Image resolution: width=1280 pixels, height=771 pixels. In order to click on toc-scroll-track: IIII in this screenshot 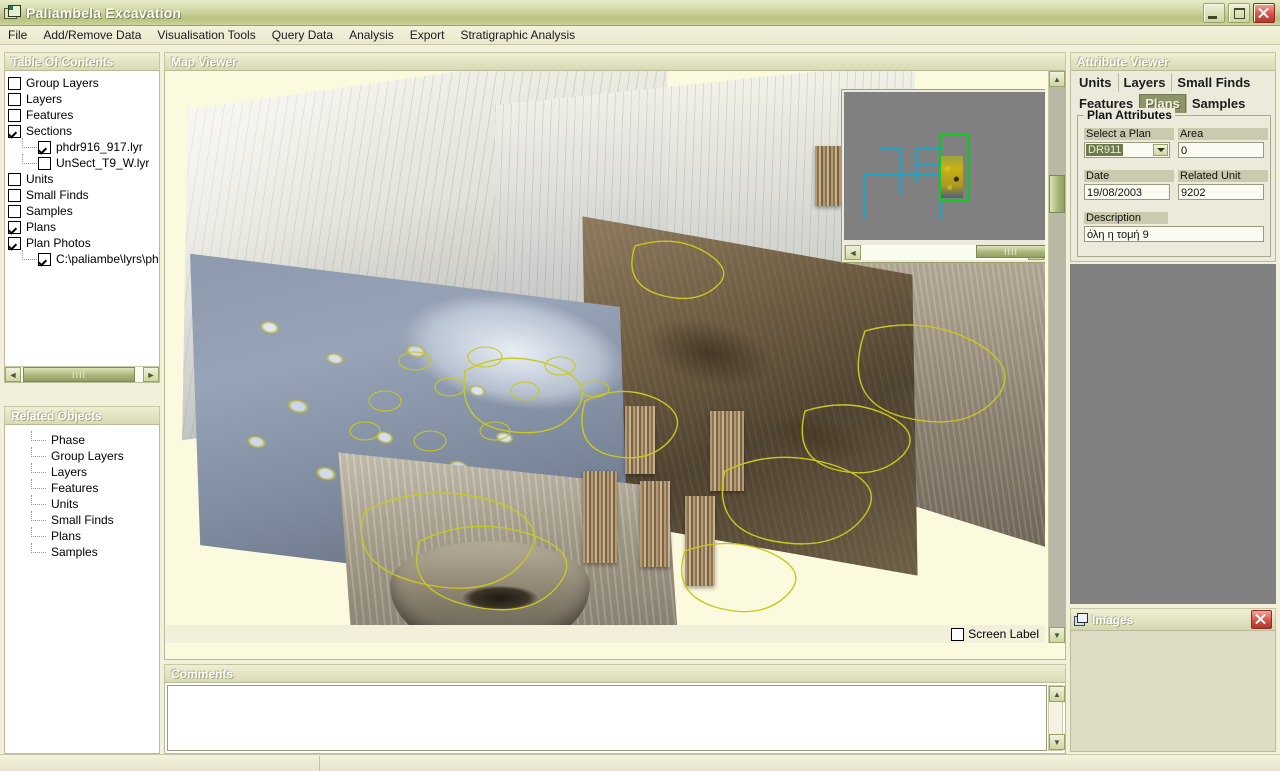, I will do `click(82, 374)`.